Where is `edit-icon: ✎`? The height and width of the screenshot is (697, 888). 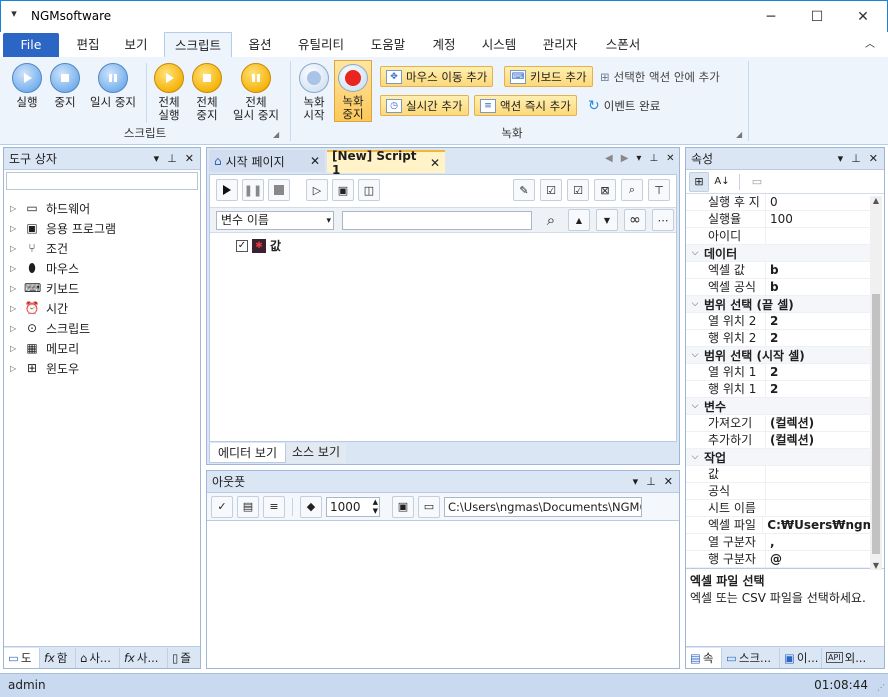
edit-icon: ✎ is located at coordinates (524, 190).